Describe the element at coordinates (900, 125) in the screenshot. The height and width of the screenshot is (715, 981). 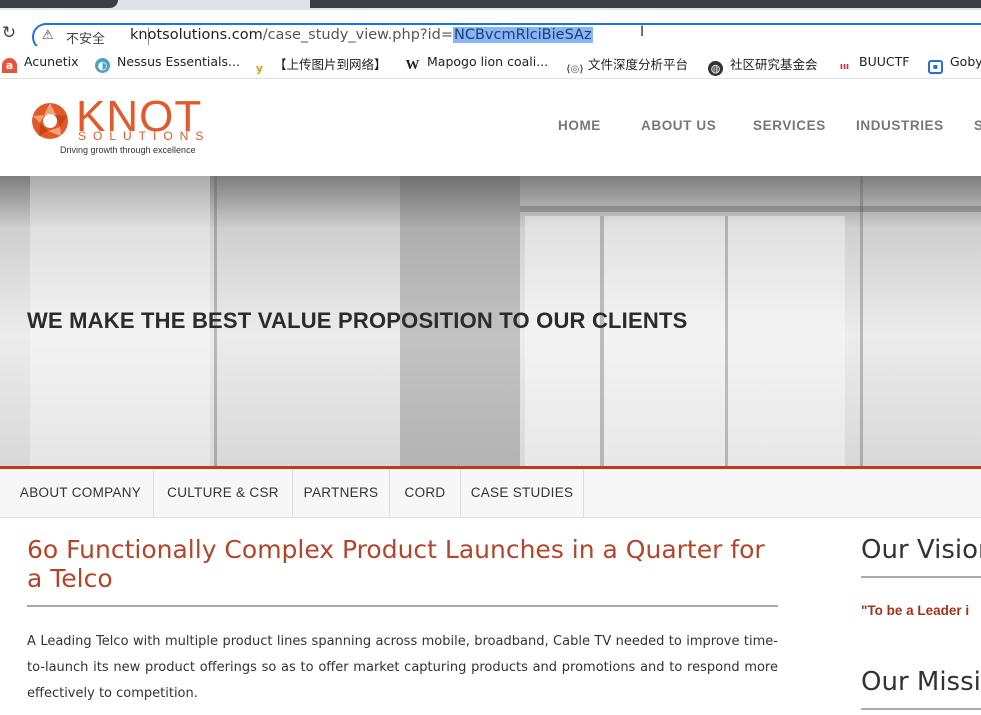
I see `nav-industries: INDUSTRIES` at that location.